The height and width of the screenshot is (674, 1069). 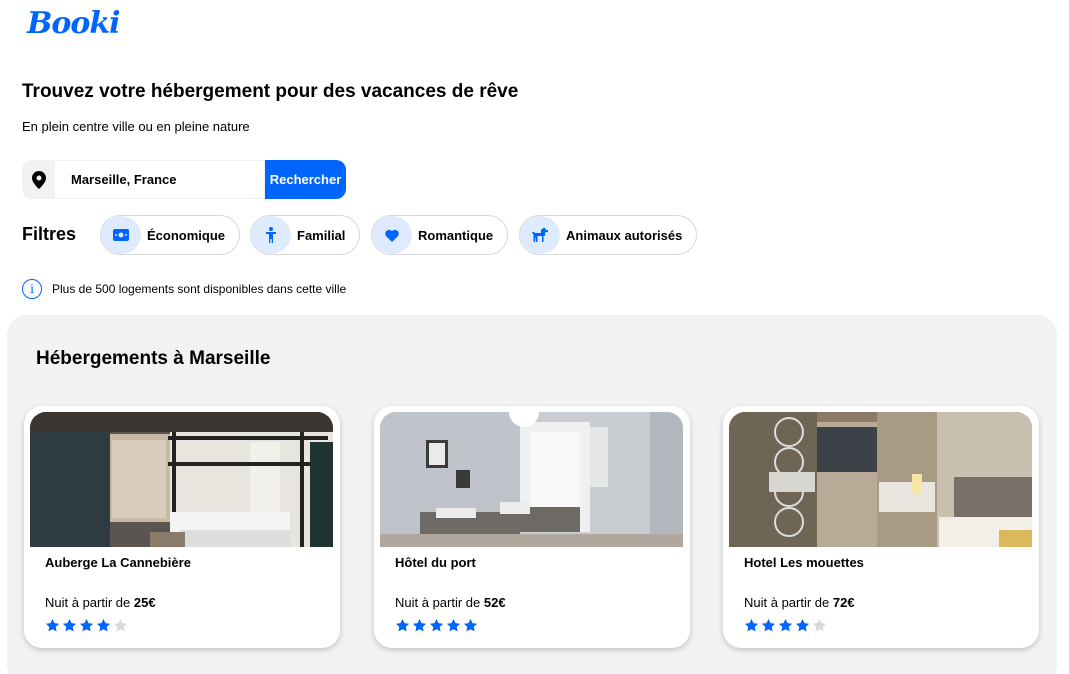 What do you see at coordinates (49, 234) in the screenshot?
I see `filters-label: Filtres` at bounding box center [49, 234].